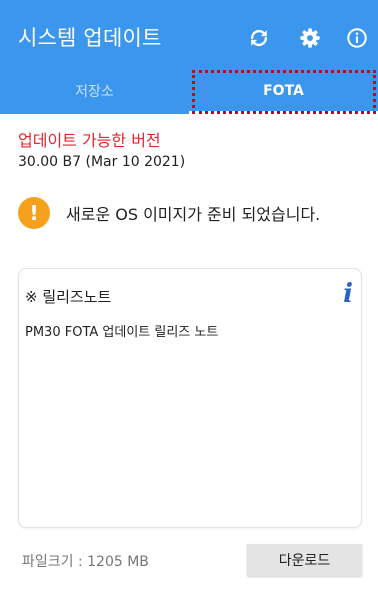 The height and width of the screenshot is (592, 378). I want to click on tab-fota: FOTA, so click(283, 91).